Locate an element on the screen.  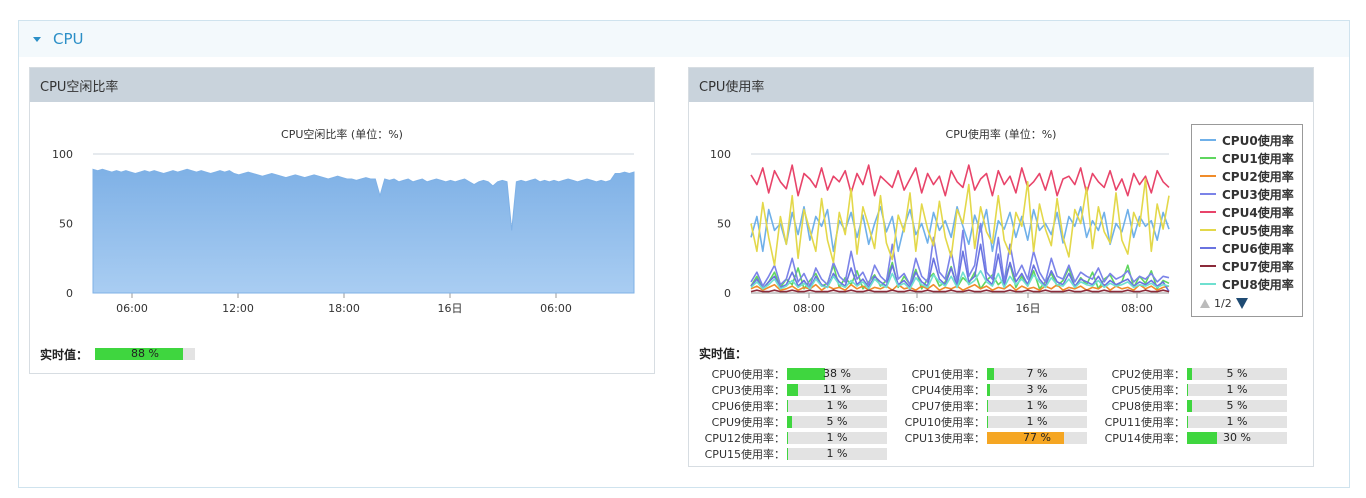
cpu-name-label: CPU11使用率： is located at coordinates (1144, 422).